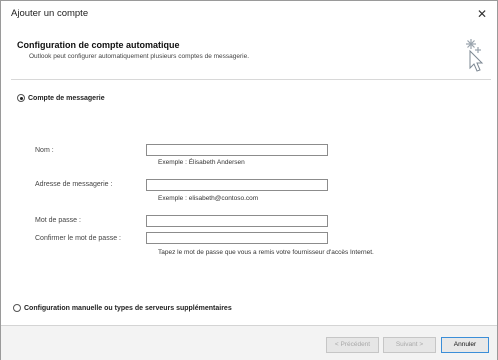 The width and height of the screenshot is (498, 360). What do you see at coordinates (208, 198) in the screenshot?
I see `email-hint: Exemple : elisabeth@contoso.com` at bounding box center [208, 198].